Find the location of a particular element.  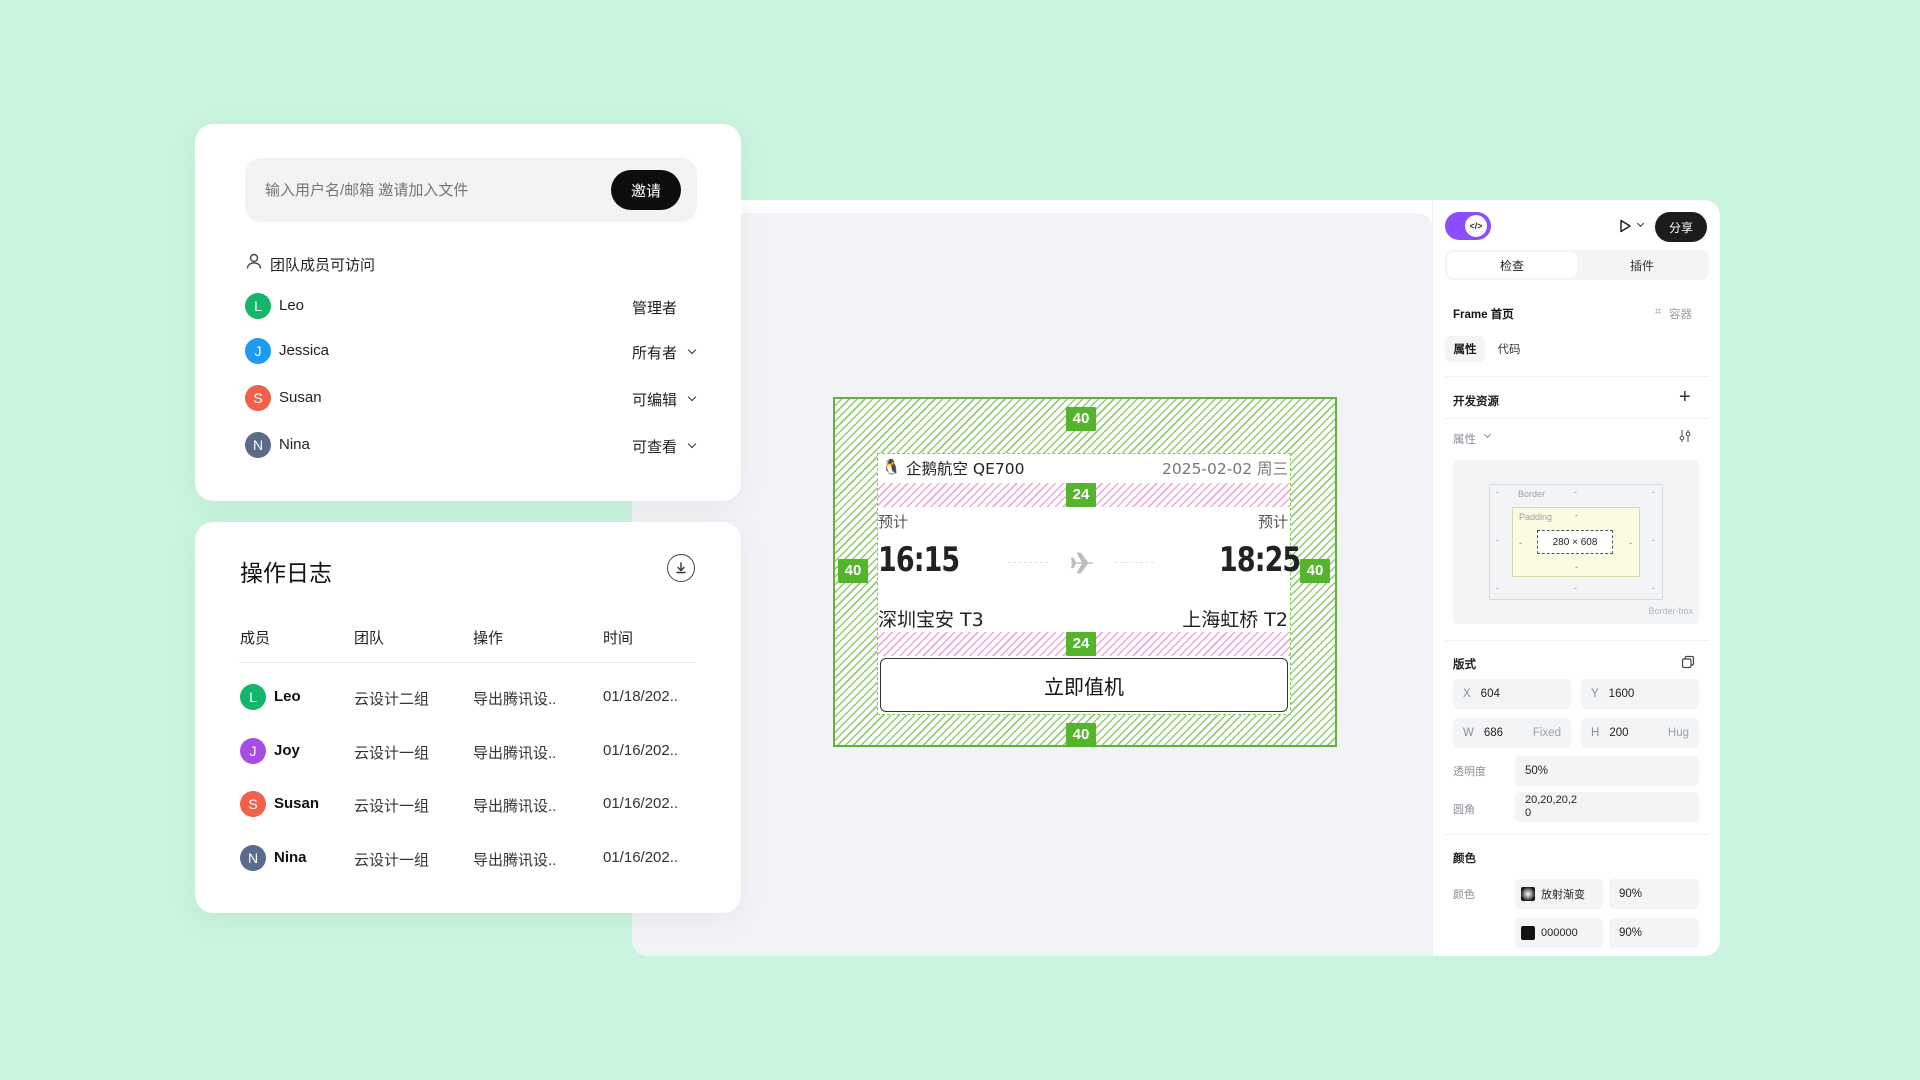

checkin-button: 立即值机 is located at coordinates (1084, 685).